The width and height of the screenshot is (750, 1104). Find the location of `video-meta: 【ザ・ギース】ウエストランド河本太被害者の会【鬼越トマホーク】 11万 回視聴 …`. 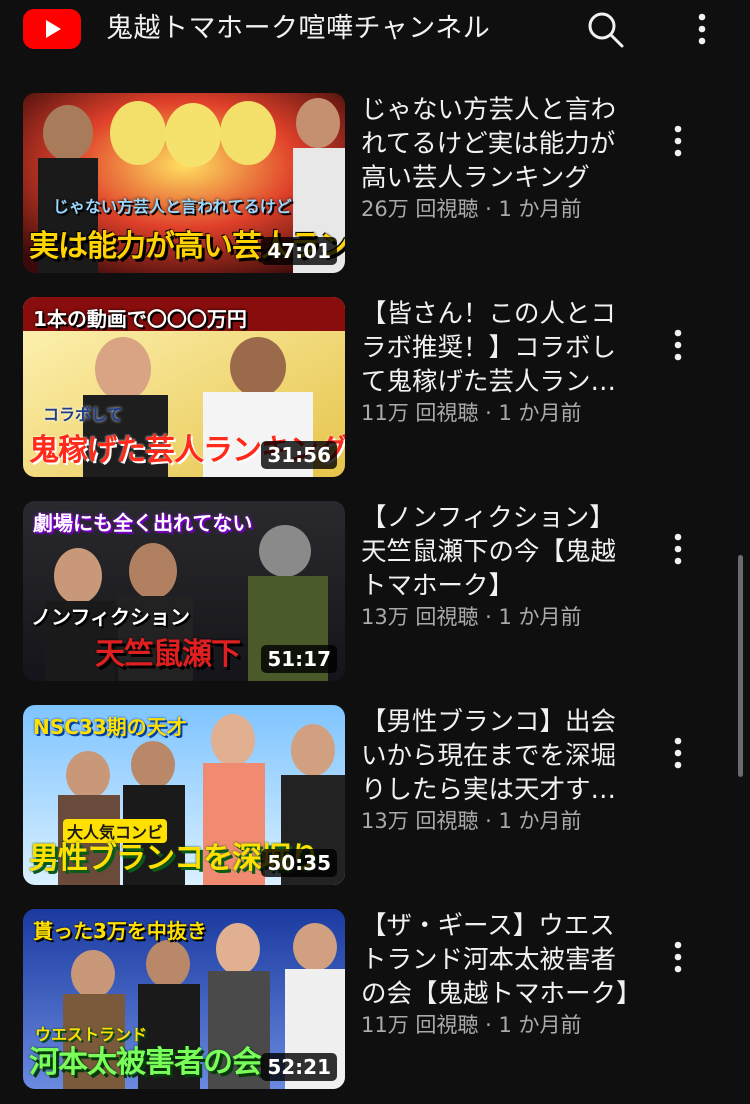

video-meta: 【ザ・ギース】ウエストランド河本太被害者の会【鬼越トマホーク】 11万 回視聴 … is located at coordinates (496, 974).